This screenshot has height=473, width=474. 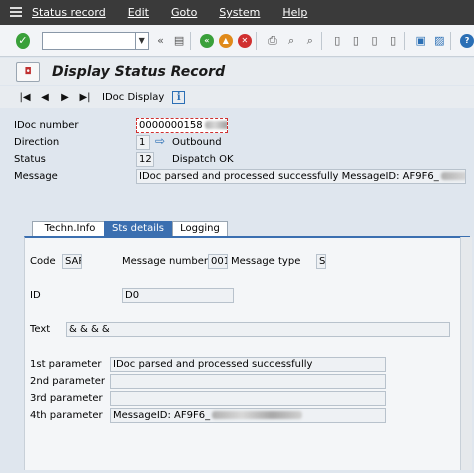 I want to click on message-type-label: Message type, so click(x=266, y=261).